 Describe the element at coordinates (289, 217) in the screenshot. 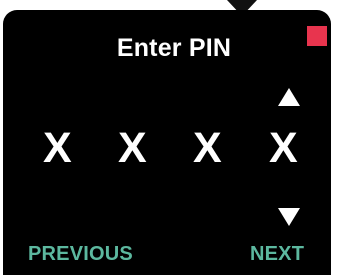

I see `arrow-down-icon` at that location.